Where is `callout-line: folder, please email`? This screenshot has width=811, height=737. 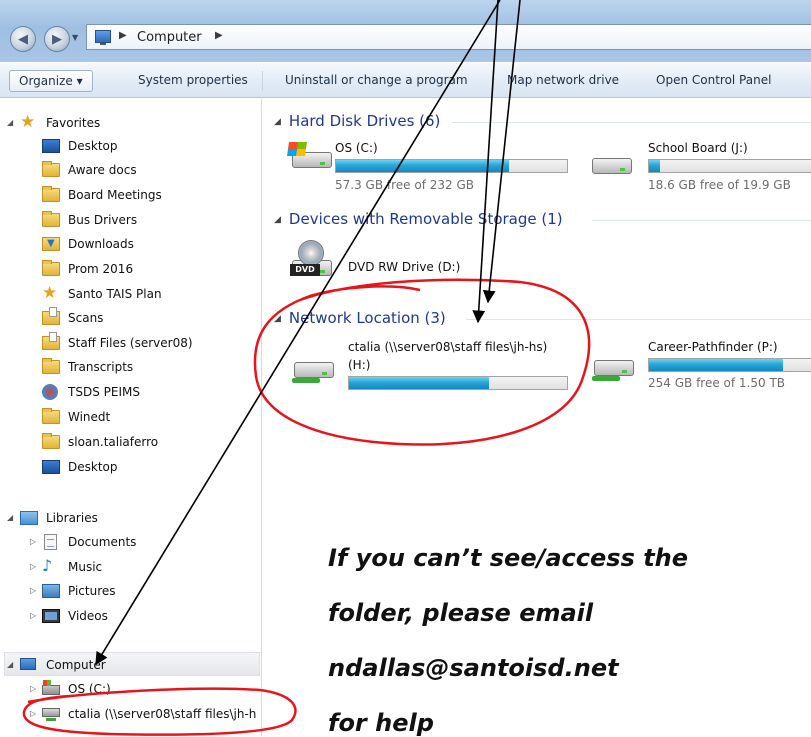
callout-line: folder, please email is located at coordinates (461, 613).